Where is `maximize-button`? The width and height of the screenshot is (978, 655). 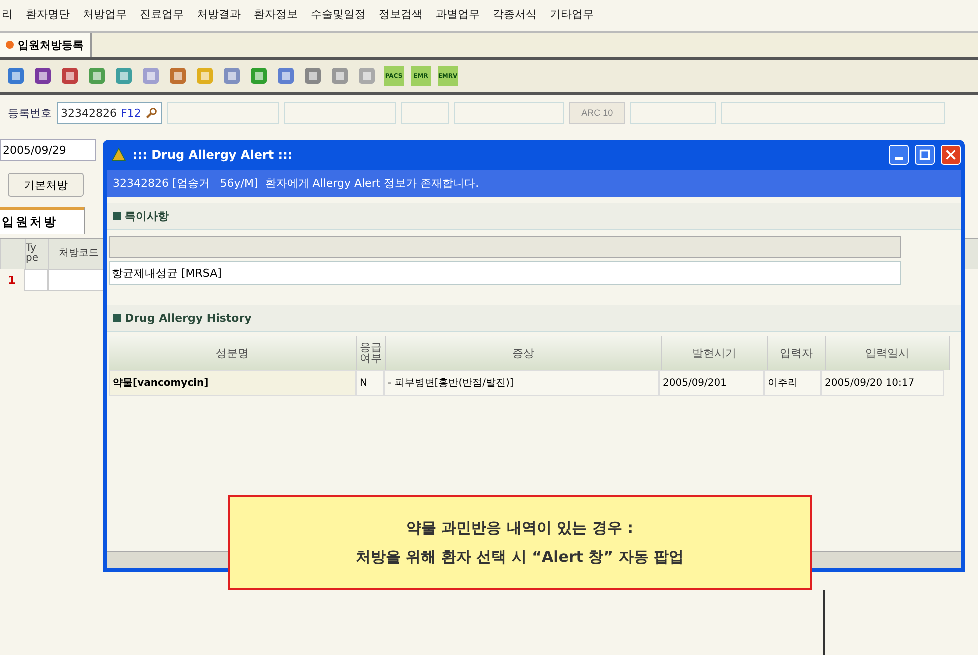 maximize-button is located at coordinates (925, 155).